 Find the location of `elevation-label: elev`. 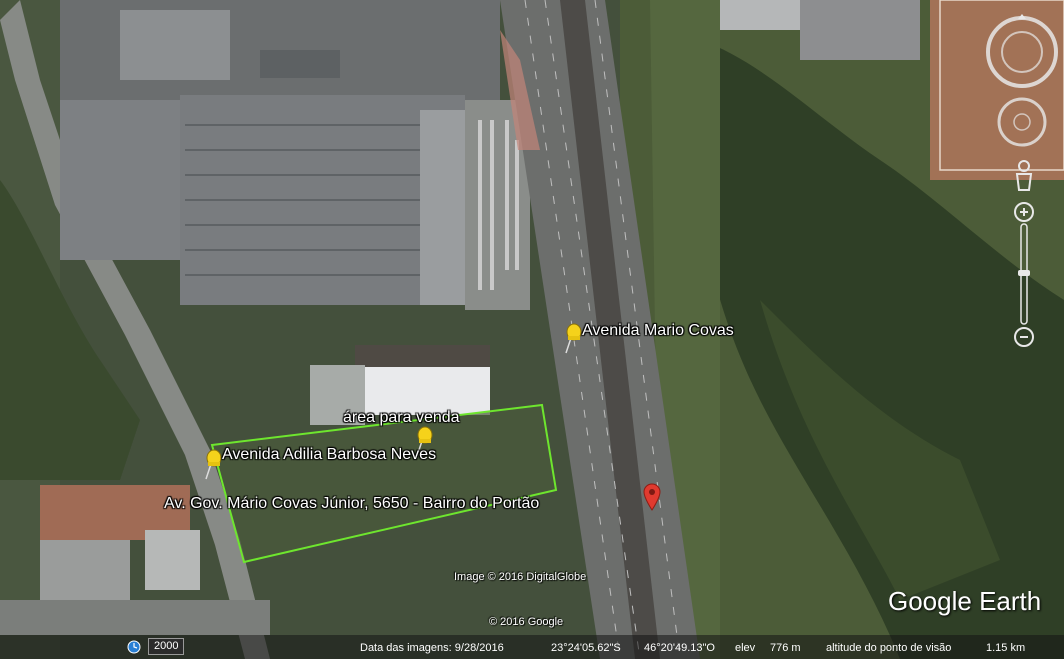

elevation-label: elev is located at coordinates (745, 648).